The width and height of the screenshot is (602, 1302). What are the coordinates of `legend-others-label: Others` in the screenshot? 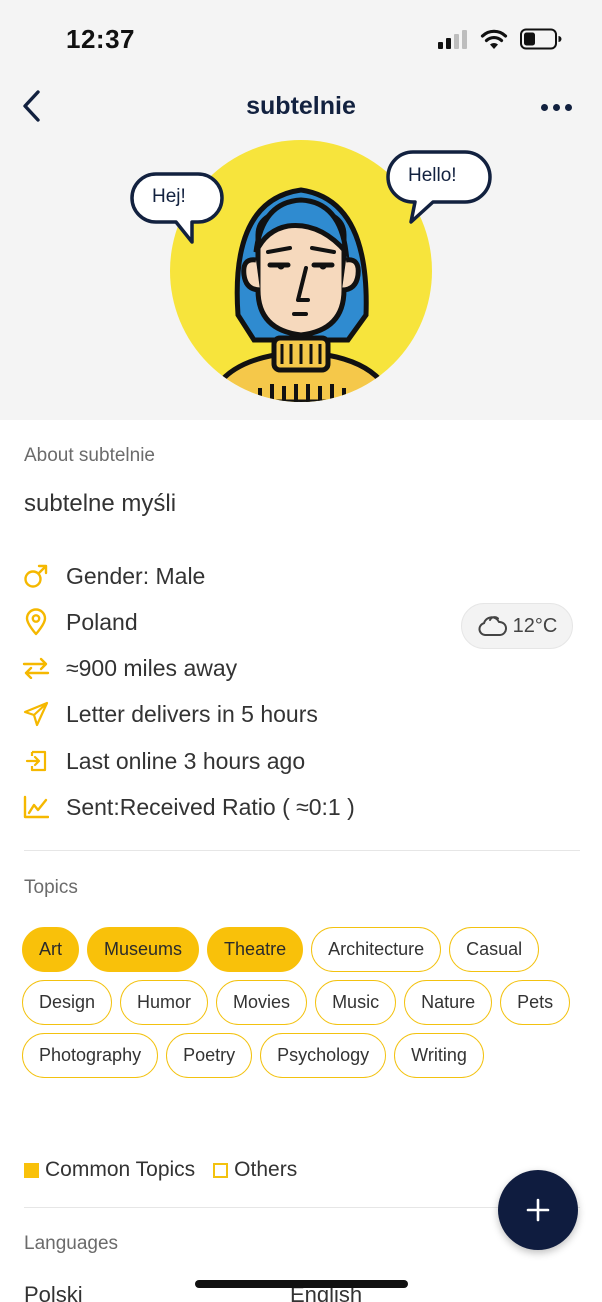 It's located at (266, 1169).